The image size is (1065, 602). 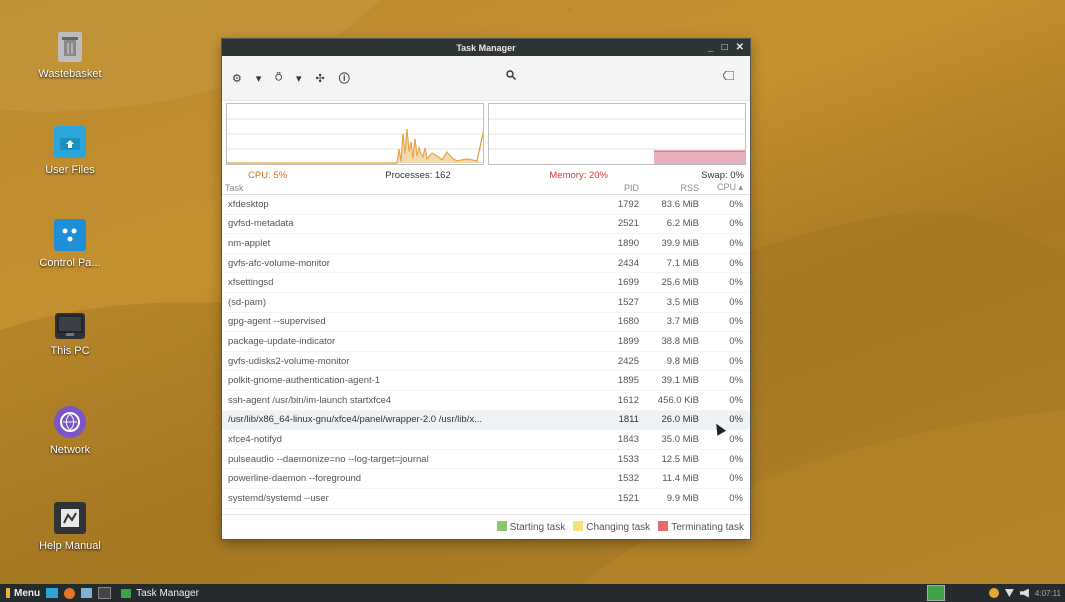 I want to click on task-name: gvfsd-metadata, so click(x=261, y=224).